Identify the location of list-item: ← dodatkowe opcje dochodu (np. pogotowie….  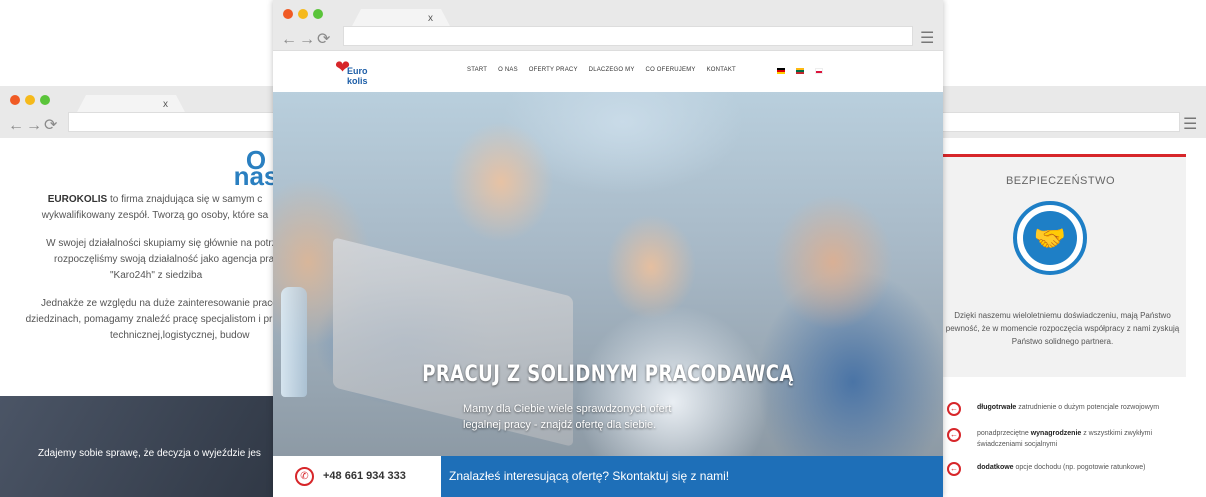
(1066, 469).